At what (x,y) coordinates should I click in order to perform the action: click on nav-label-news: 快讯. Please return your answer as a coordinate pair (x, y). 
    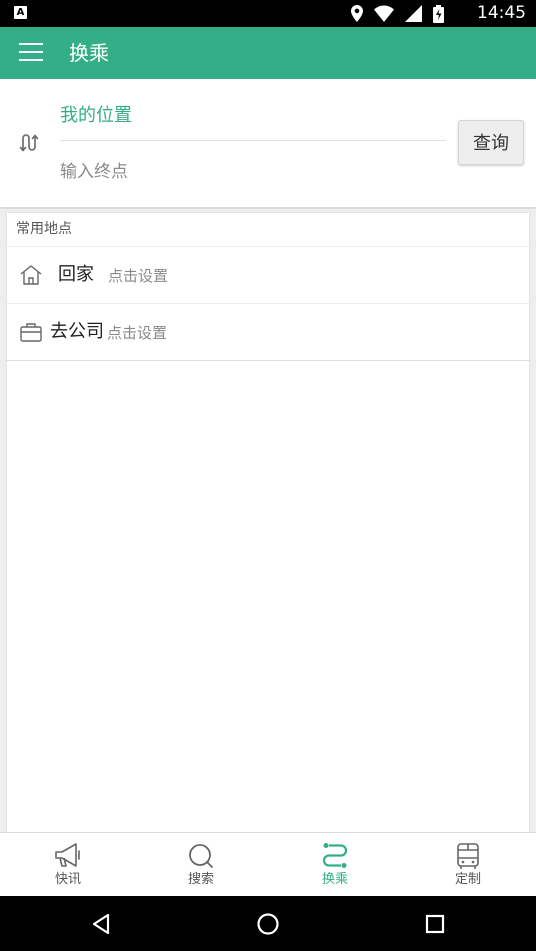
    Looking at the image, I should click on (67, 879).